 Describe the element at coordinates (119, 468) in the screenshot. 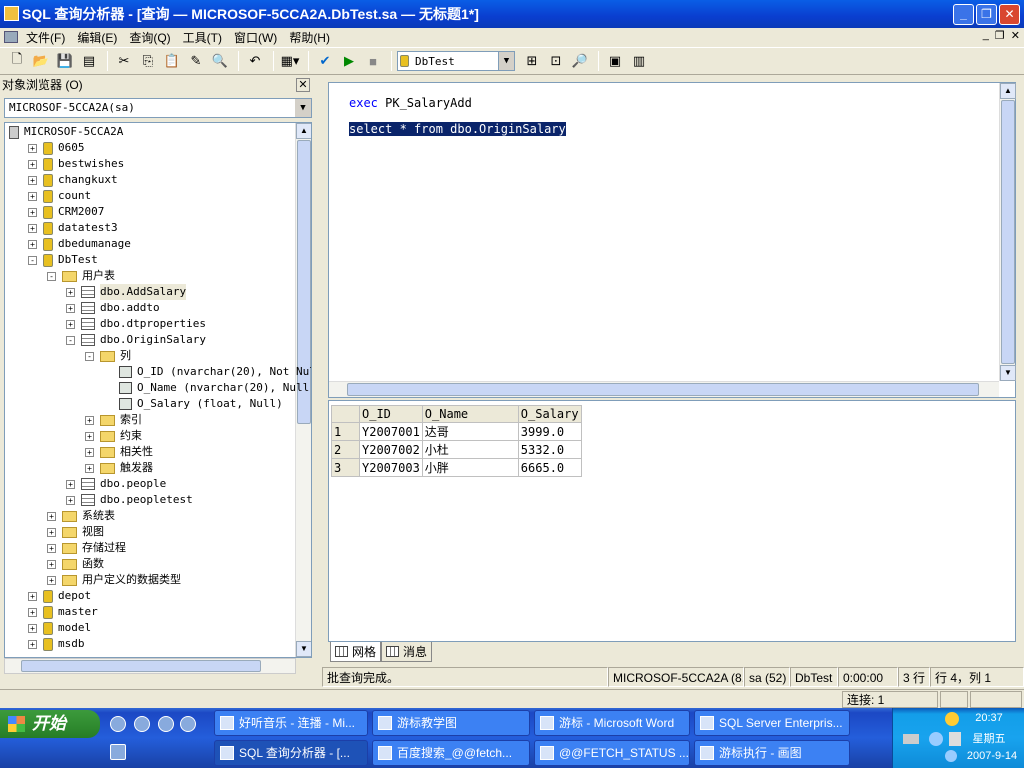

I see `tree-item: + 触发器` at that location.